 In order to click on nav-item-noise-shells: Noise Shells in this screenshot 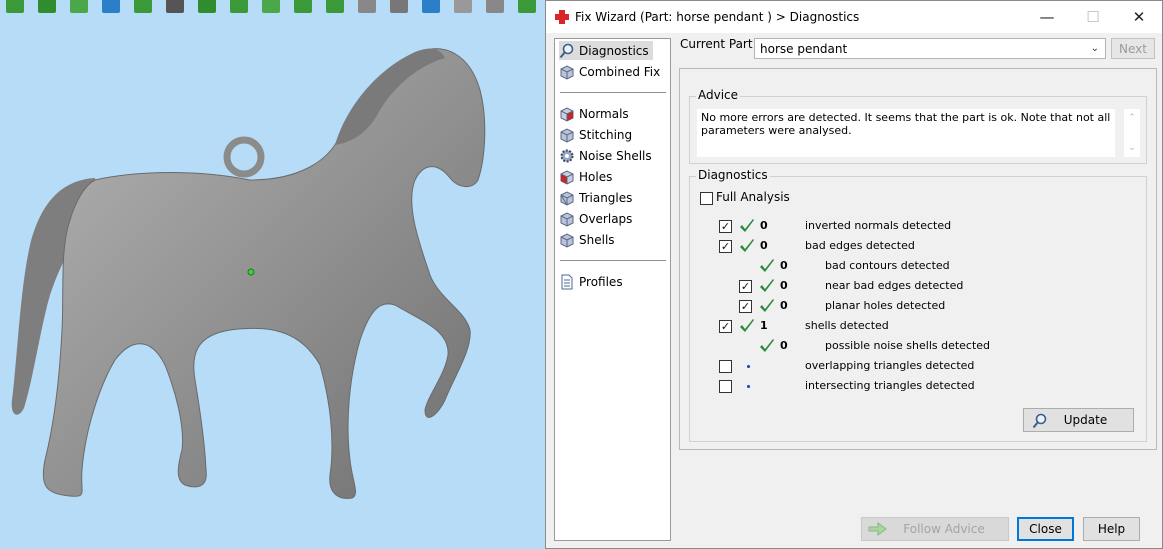, I will do `click(607, 155)`.